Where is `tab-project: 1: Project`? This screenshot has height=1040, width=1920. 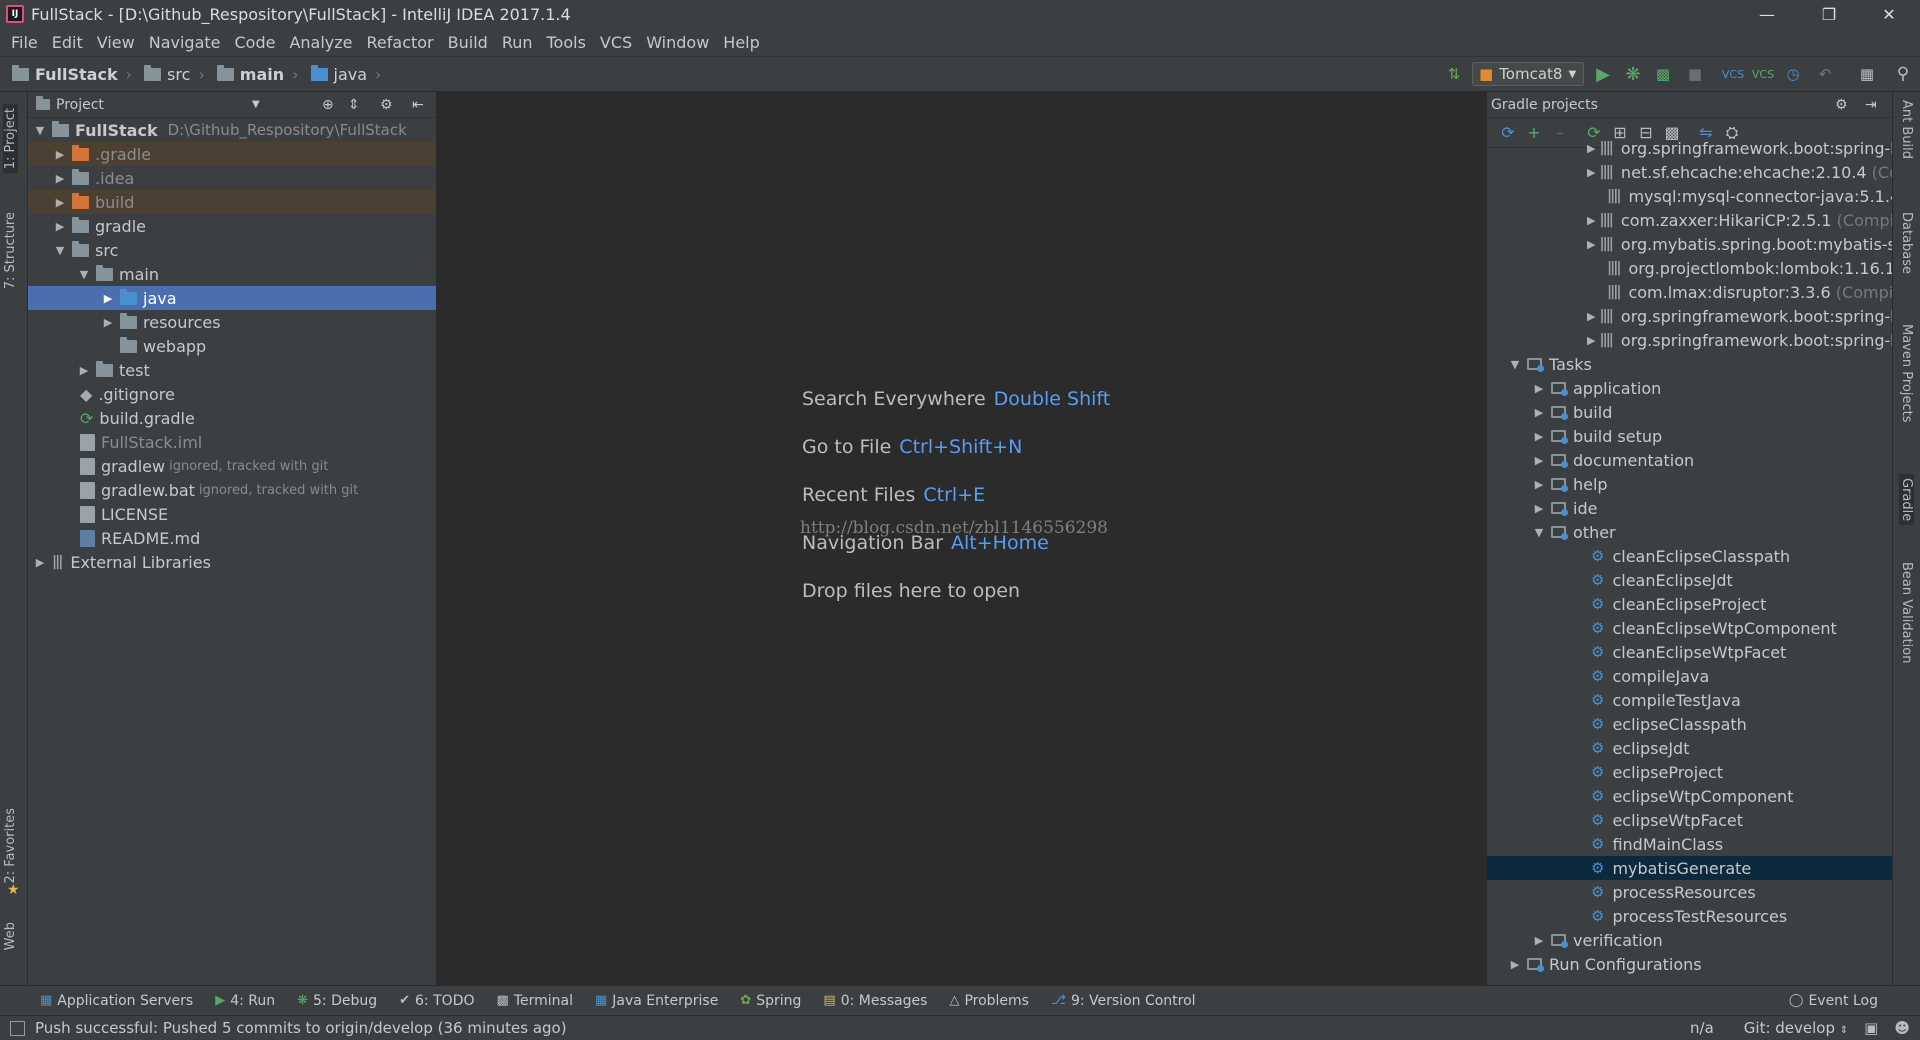
tab-project: 1: Project is located at coordinates (10, 139).